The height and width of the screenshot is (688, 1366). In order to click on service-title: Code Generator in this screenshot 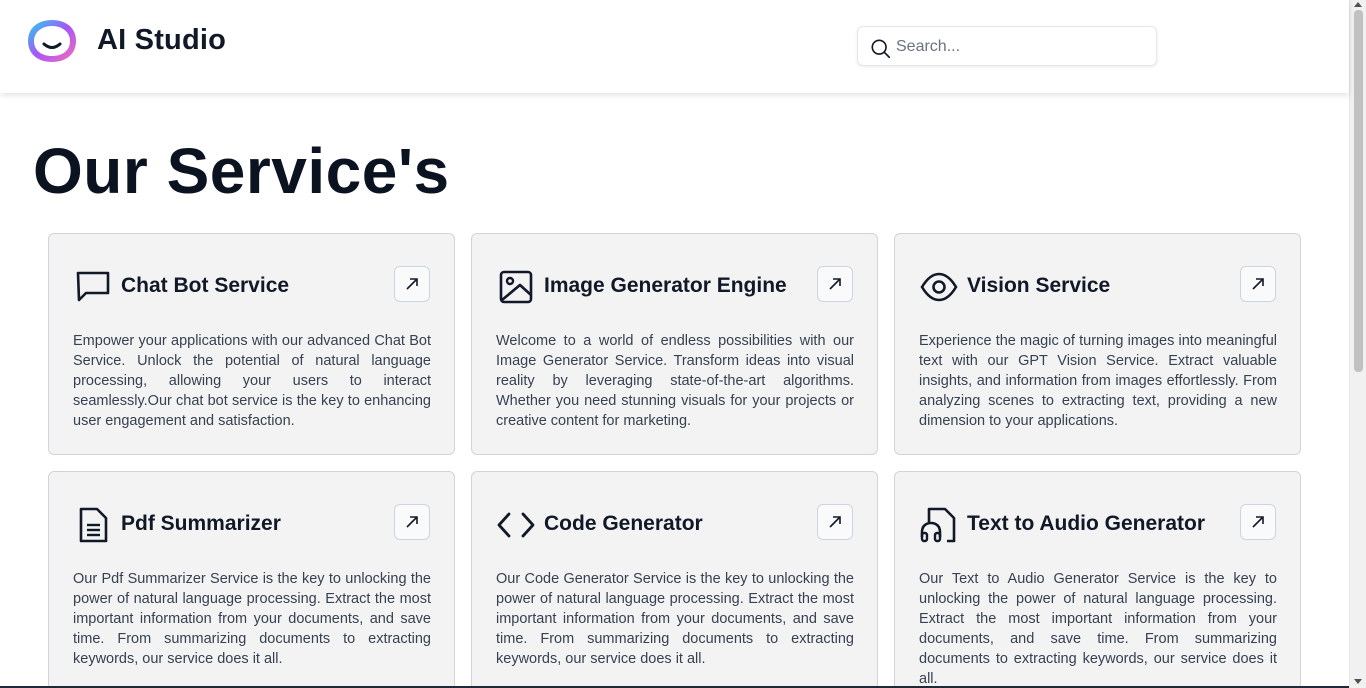, I will do `click(623, 523)`.